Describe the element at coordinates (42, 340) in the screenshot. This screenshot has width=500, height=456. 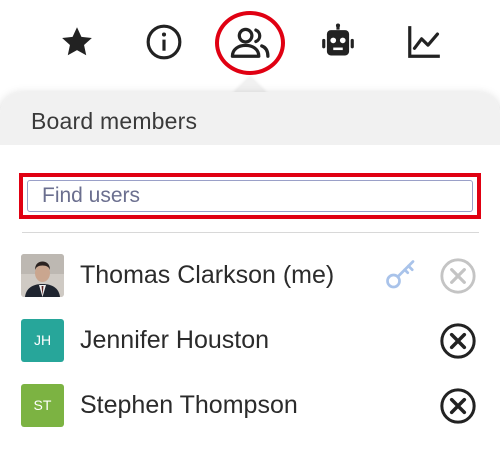
I see `avatar: JH` at that location.